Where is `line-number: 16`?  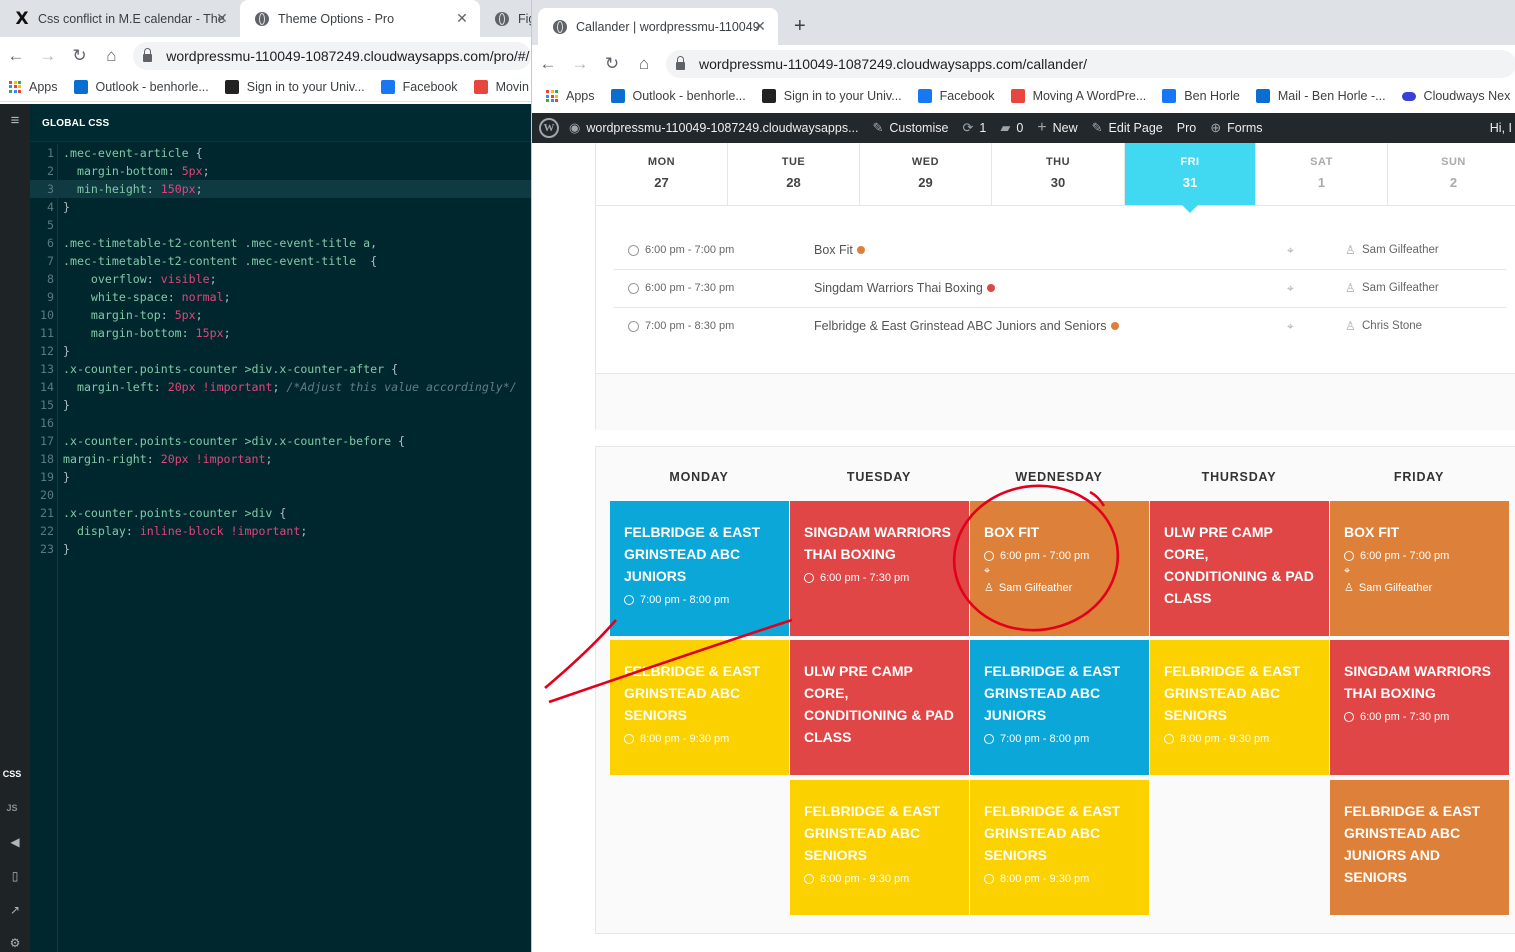 line-number: 16 is located at coordinates (47, 423).